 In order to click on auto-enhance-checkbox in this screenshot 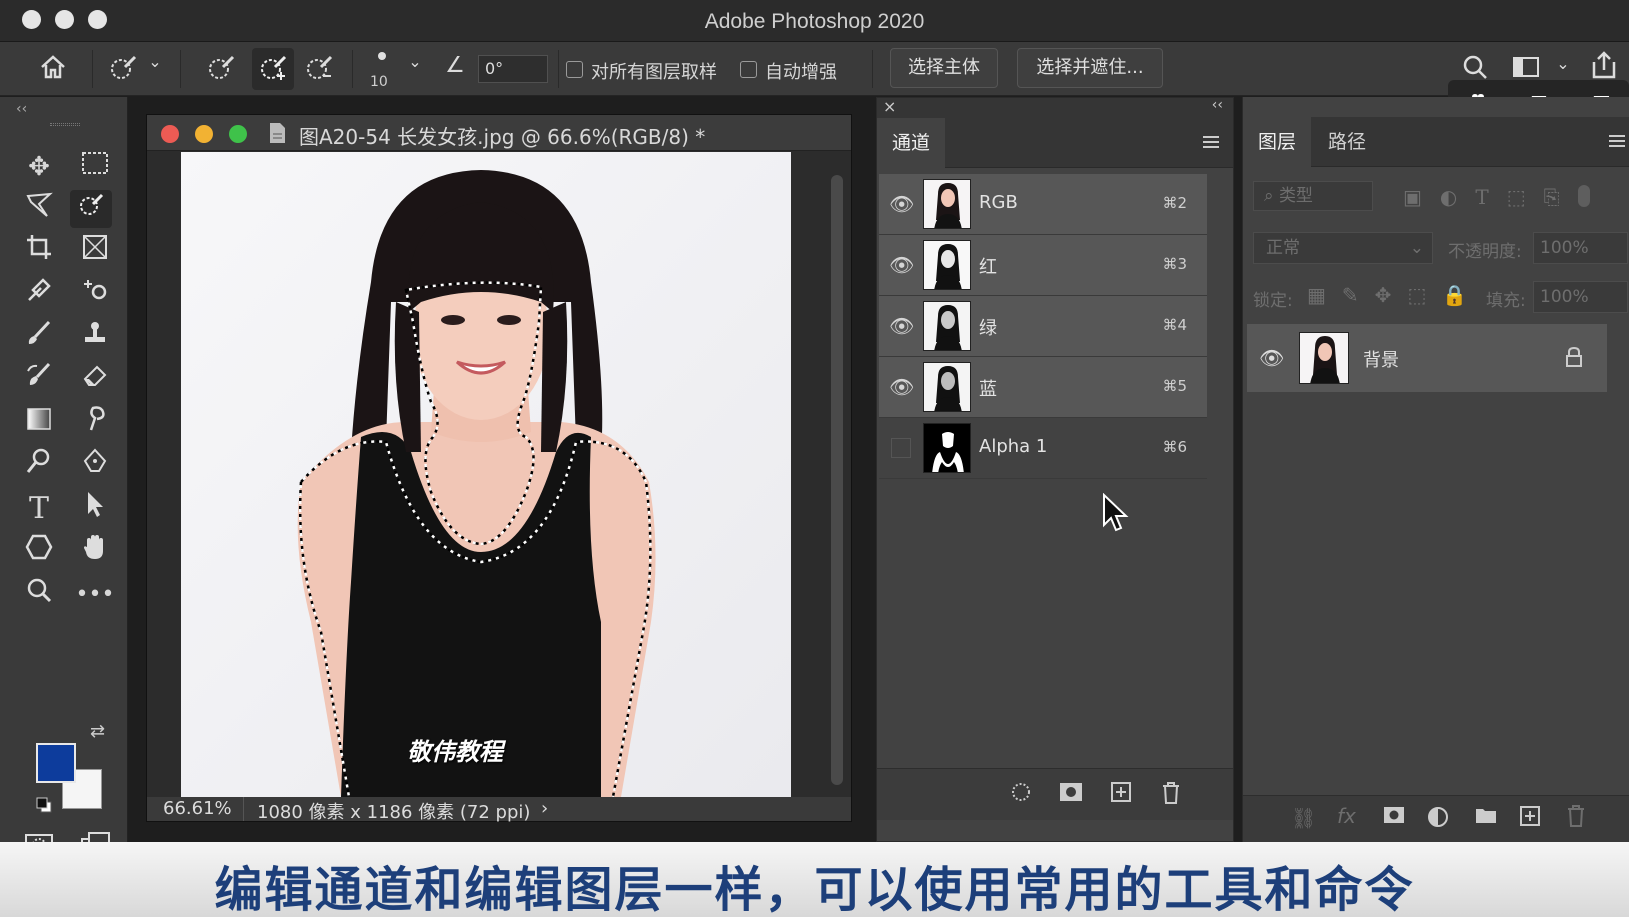, I will do `click(748, 69)`.